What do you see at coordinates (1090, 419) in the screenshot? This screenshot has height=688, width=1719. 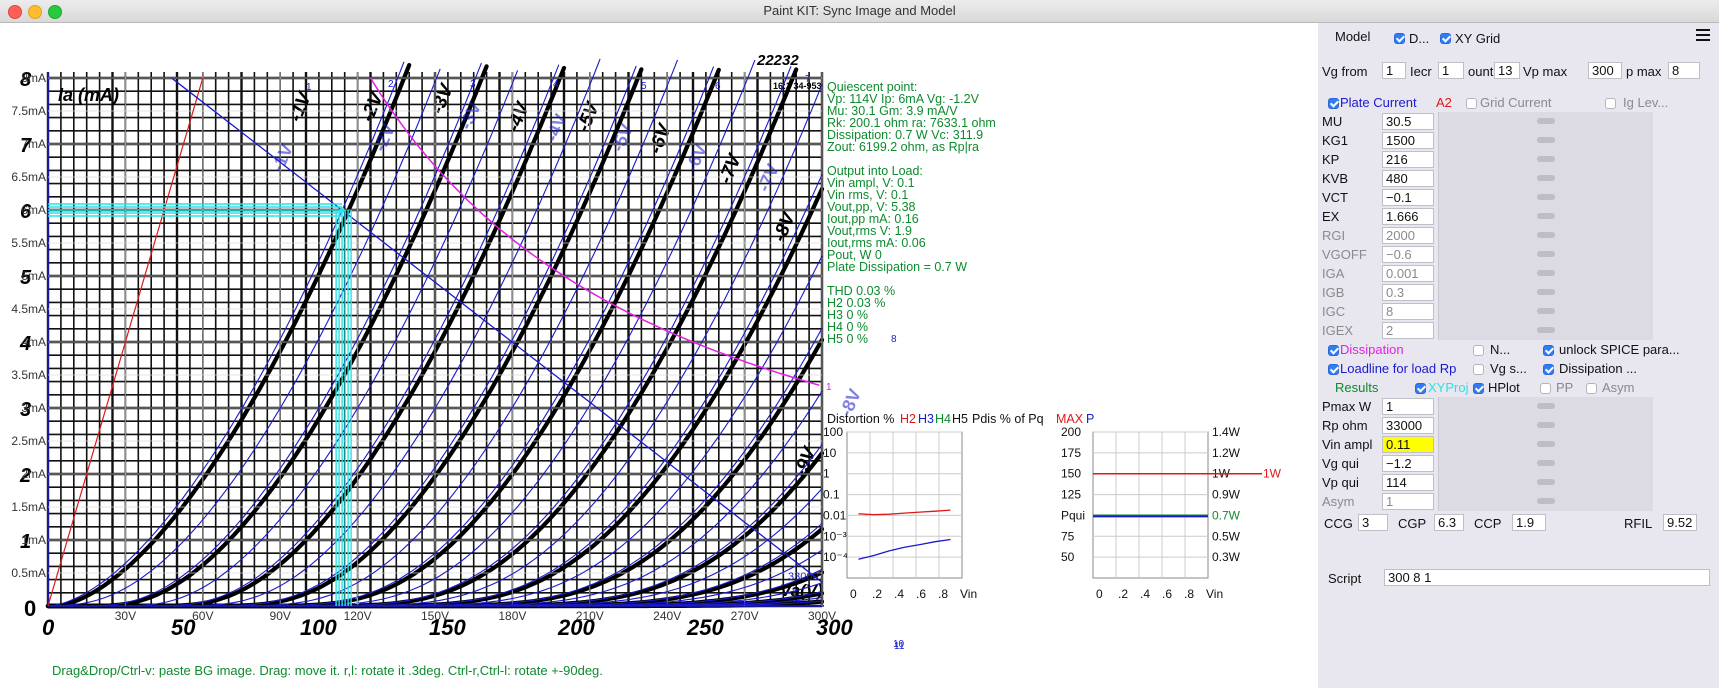 I see `pdis-p-legend: P` at bounding box center [1090, 419].